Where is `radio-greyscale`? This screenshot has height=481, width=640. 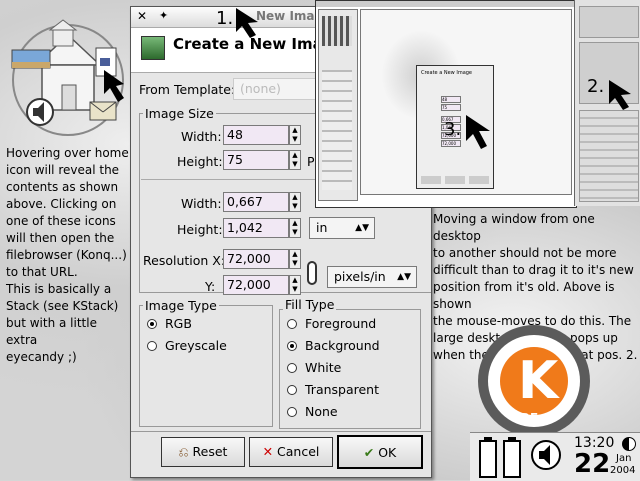 radio-greyscale is located at coordinates (152, 346).